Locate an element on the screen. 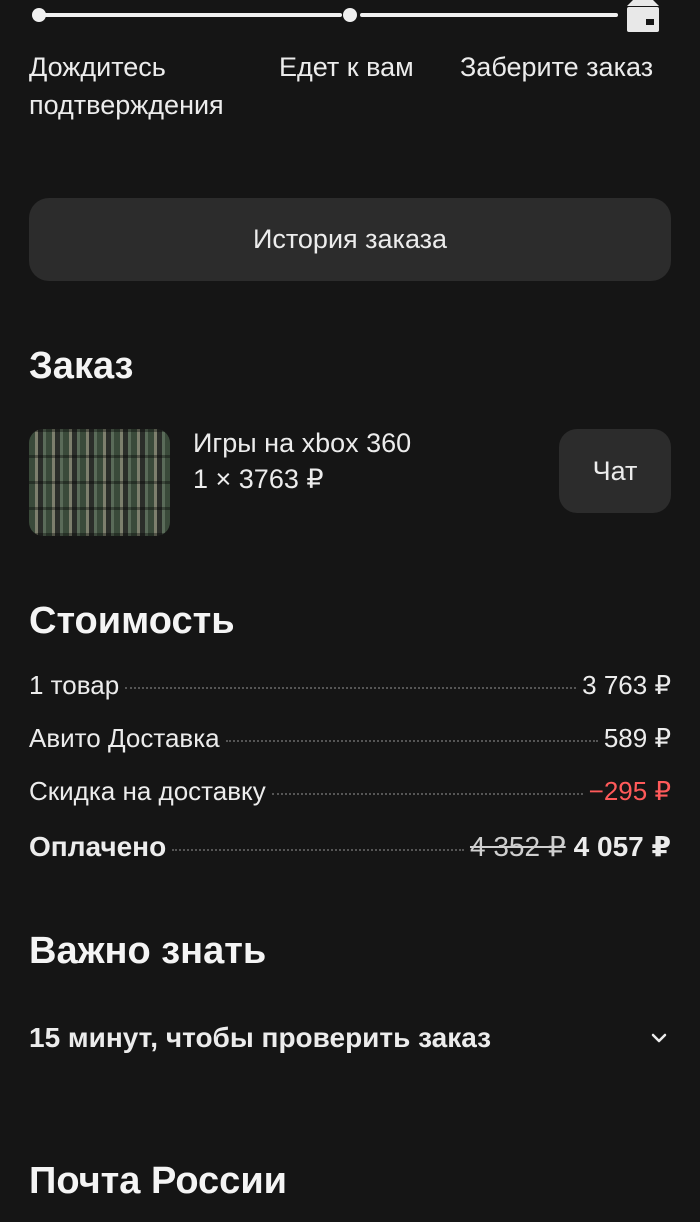  step-label-pickup: Заберите заказ is located at coordinates (557, 67).